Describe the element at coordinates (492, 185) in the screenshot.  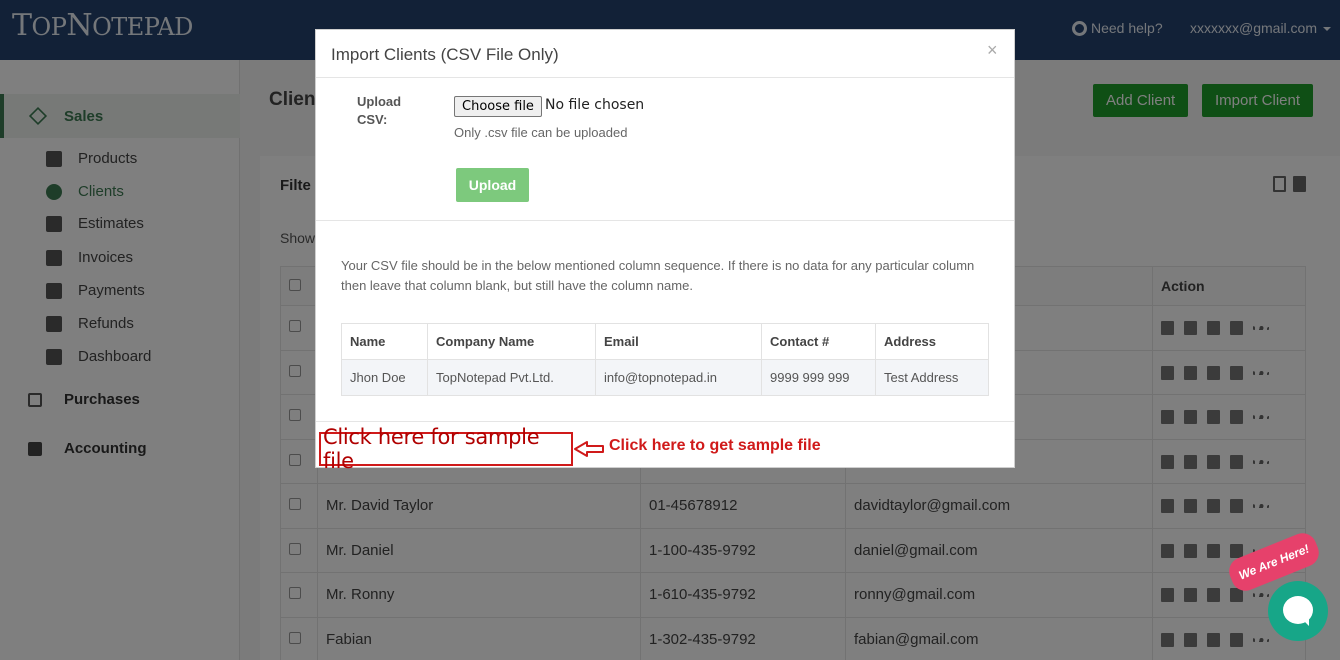
I see `upload-button: Upload` at that location.